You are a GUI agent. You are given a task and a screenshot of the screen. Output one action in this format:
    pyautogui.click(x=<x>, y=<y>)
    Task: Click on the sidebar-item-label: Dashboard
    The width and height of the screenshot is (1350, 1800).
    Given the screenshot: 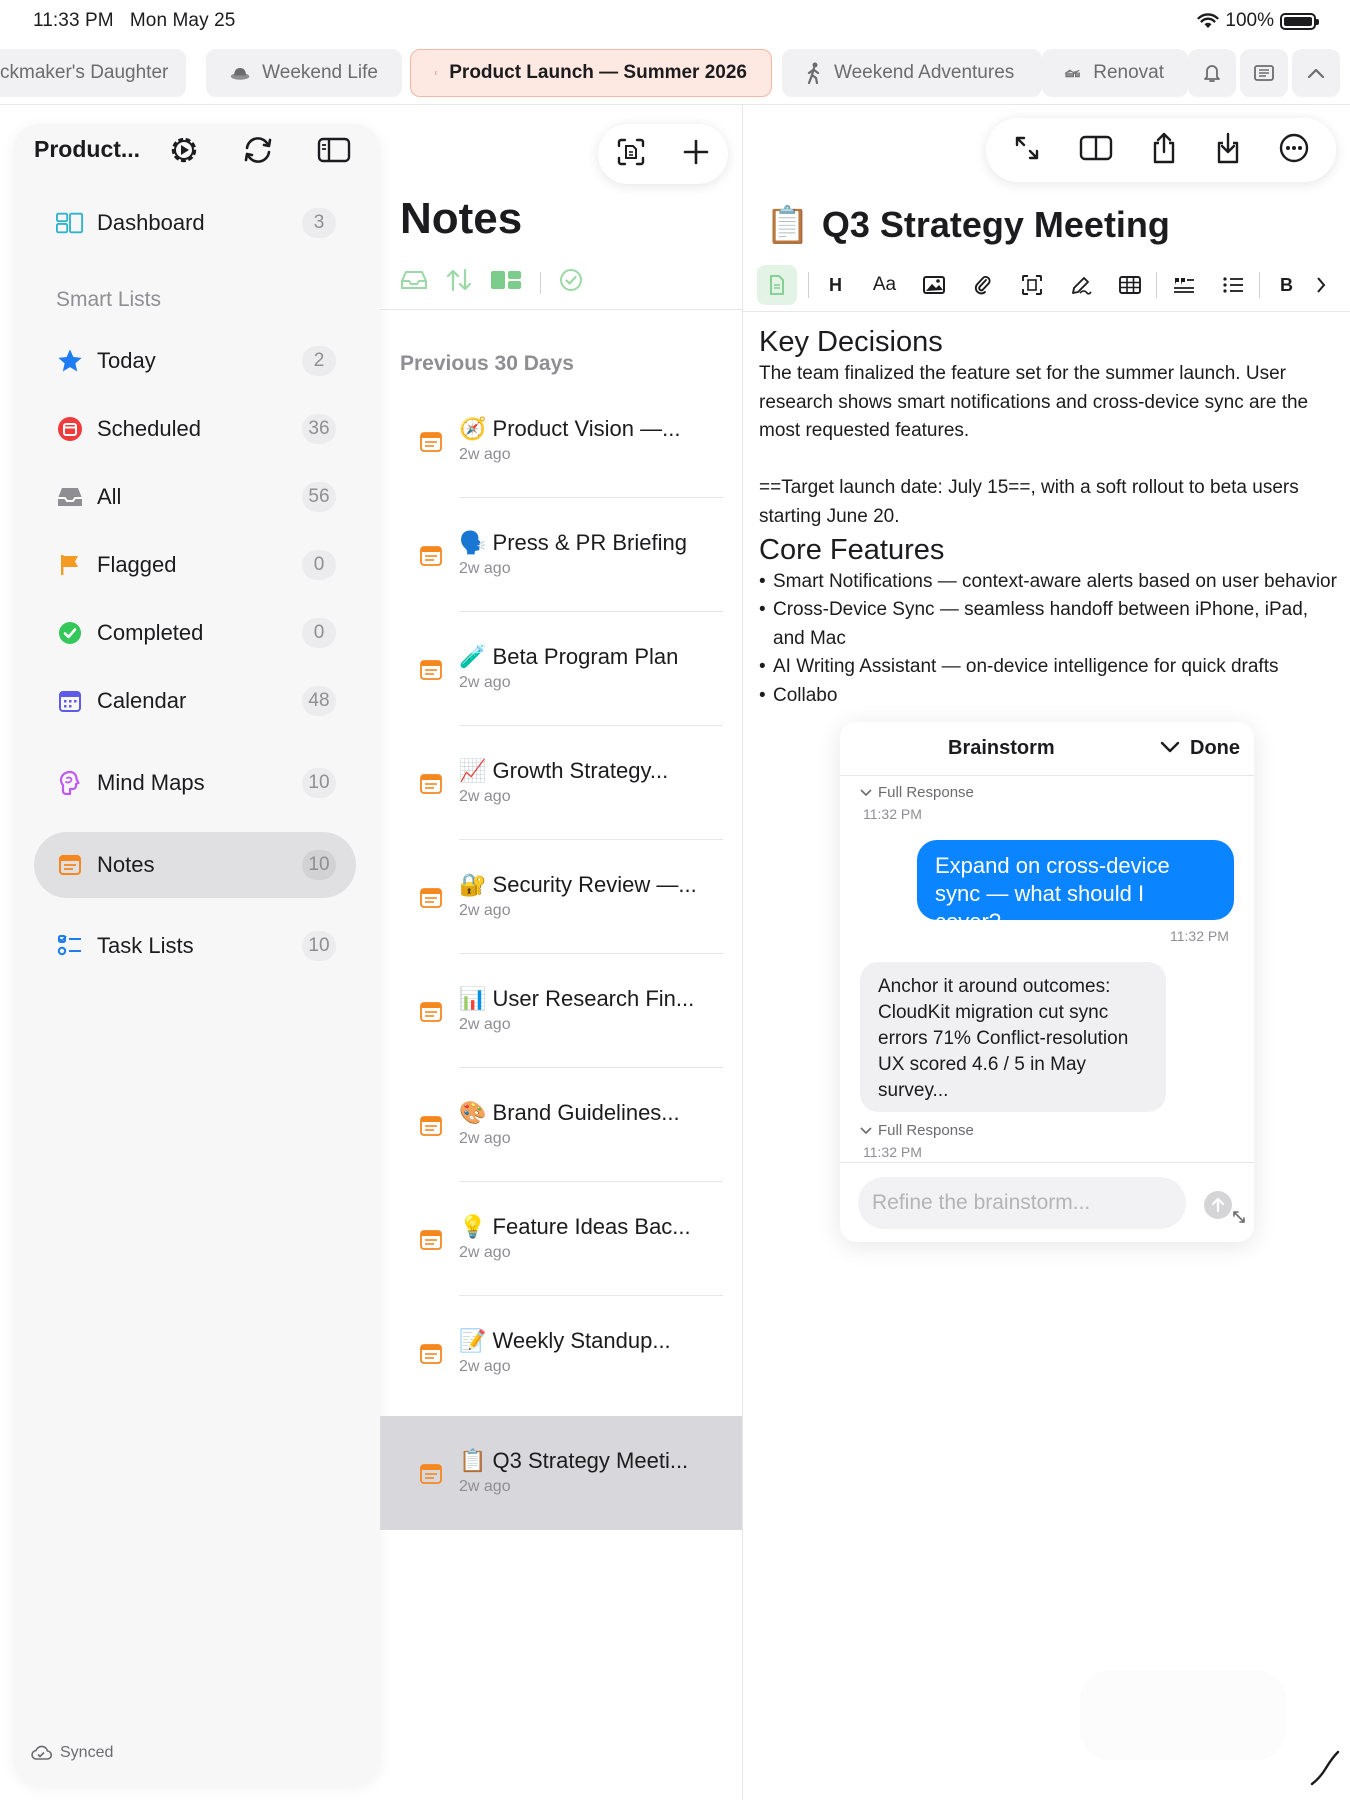 What is the action you would take?
    pyautogui.click(x=151, y=222)
    